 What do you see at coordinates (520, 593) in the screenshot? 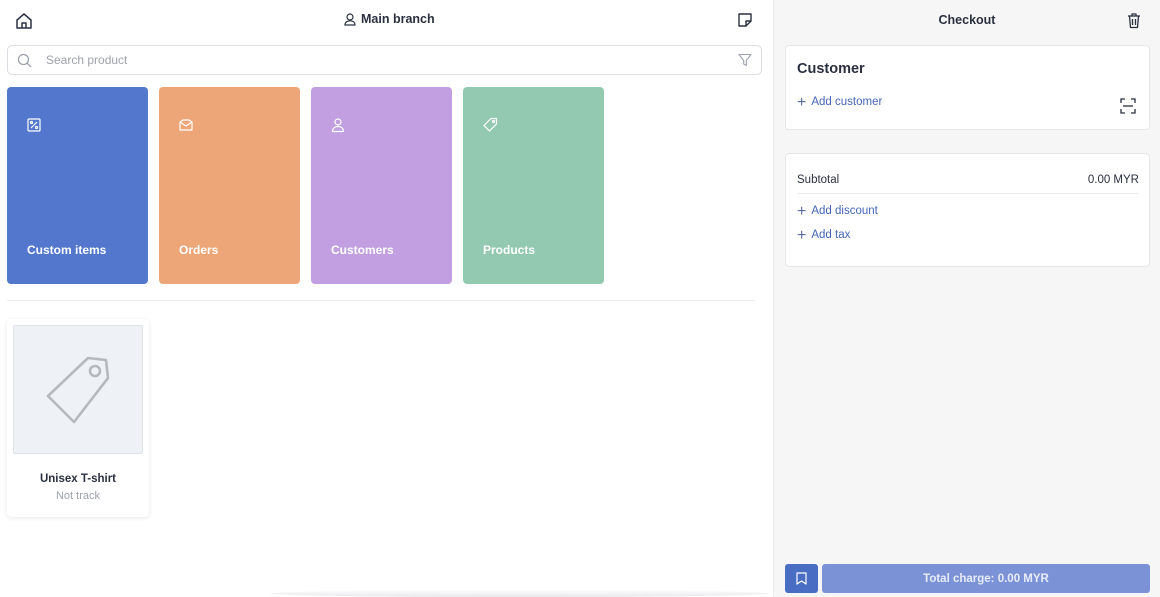
I see `scroll-shadow` at bounding box center [520, 593].